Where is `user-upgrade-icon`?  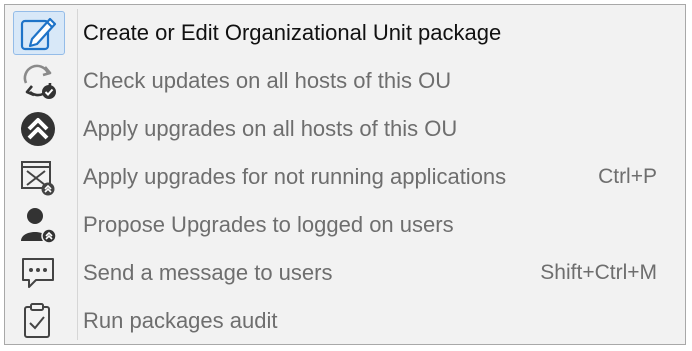
user-upgrade-icon is located at coordinates (38, 225).